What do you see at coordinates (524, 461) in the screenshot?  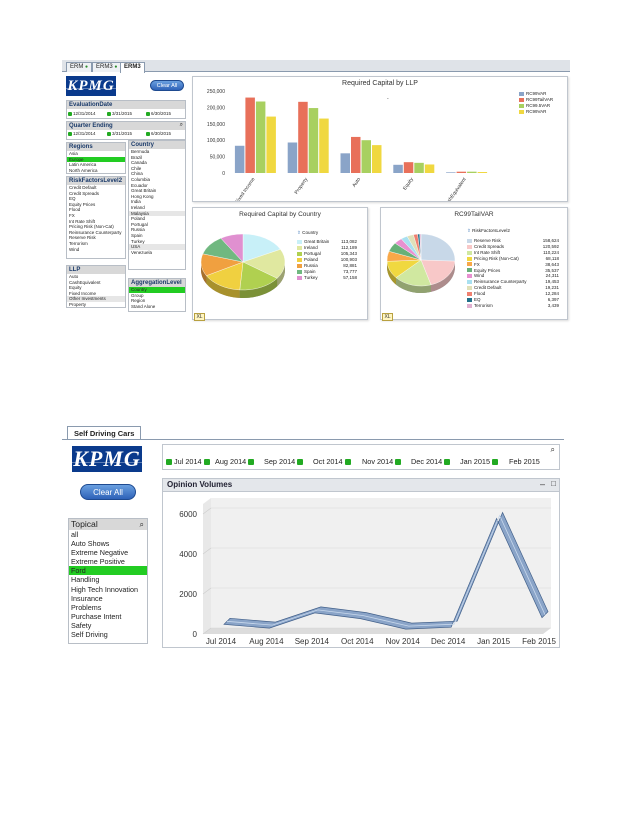 I see `month-option: Feb 2015` at bounding box center [524, 461].